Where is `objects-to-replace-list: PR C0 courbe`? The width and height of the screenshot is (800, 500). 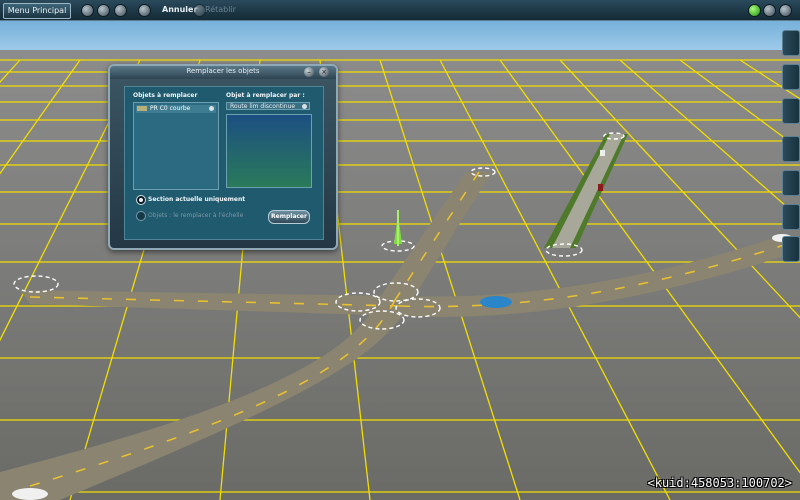 objects-to-replace-list: PR C0 courbe is located at coordinates (176, 146).